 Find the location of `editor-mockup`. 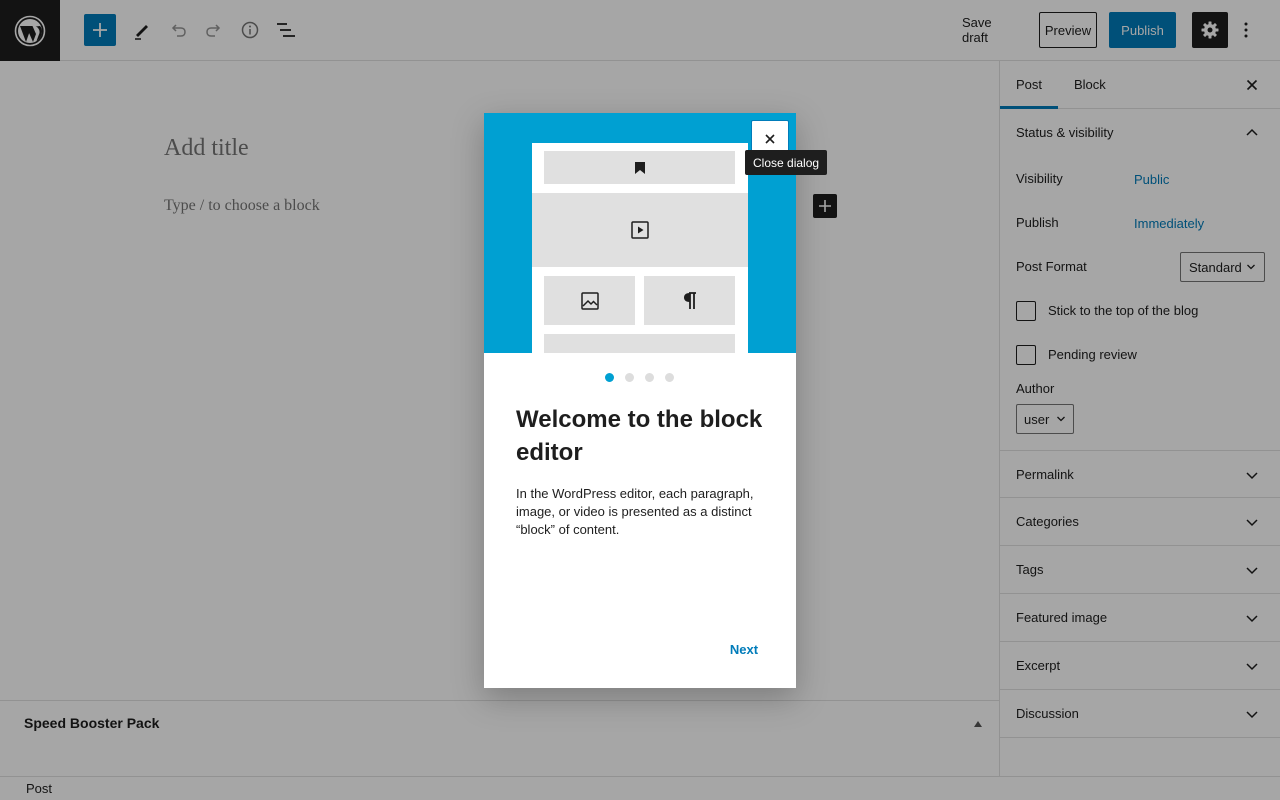

editor-mockup is located at coordinates (640, 248).